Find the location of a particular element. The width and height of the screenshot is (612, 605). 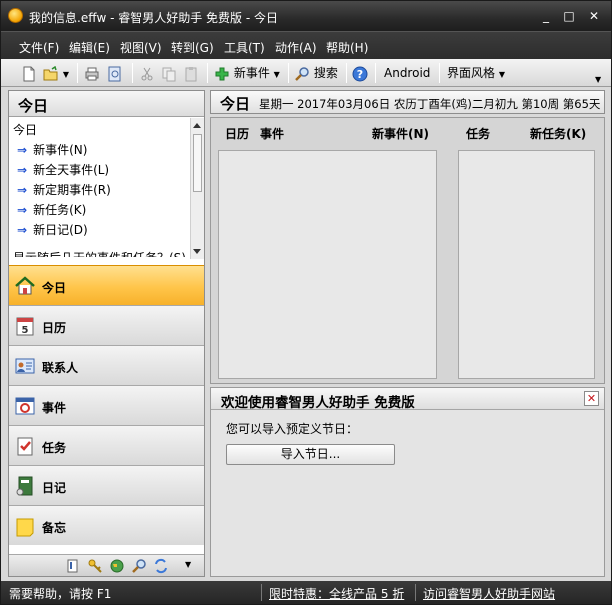

tasks-column-label: 任务 is located at coordinates (478, 134).